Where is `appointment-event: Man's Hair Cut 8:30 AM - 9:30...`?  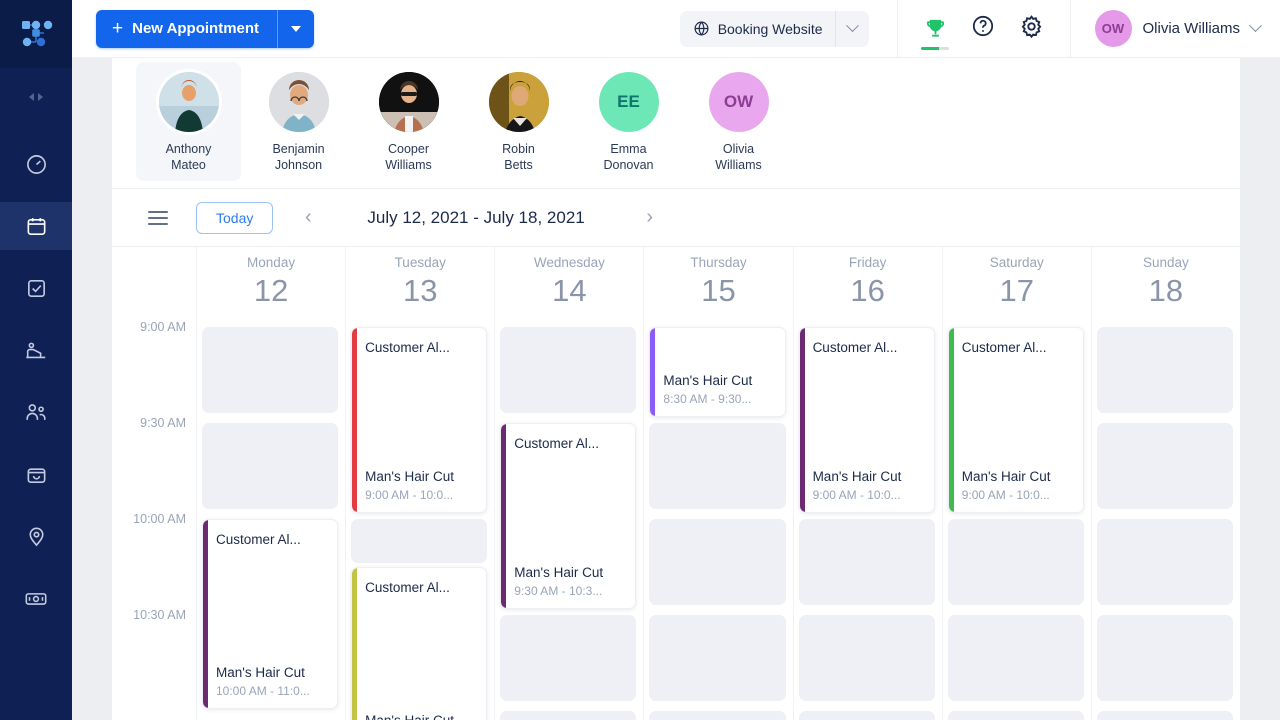
appointment-event: Man's Hair Cut 8:30 AM - 9:30... is located at coordinates (717, 372).